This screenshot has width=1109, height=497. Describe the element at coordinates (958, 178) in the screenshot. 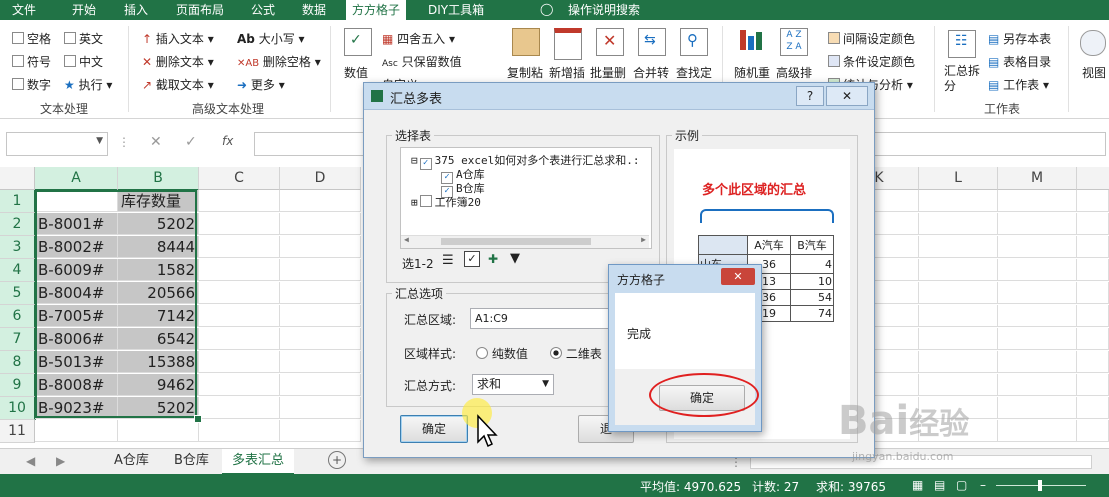

I see `column-header-l: L` at that location.